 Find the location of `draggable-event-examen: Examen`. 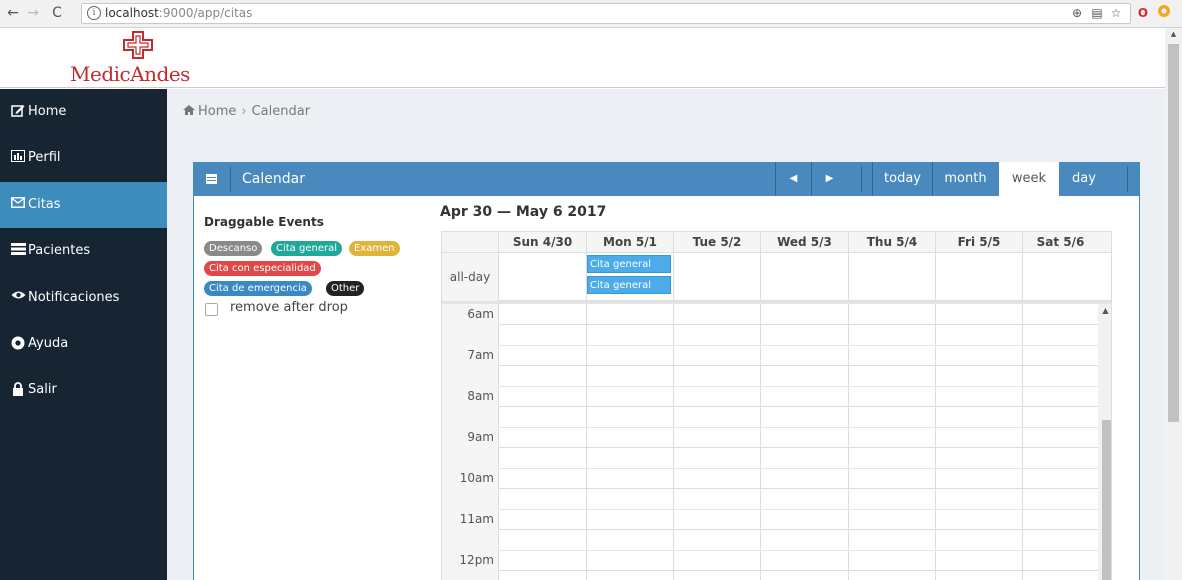

draggable-event-examen: Examen is located at coordinates (374, 248).